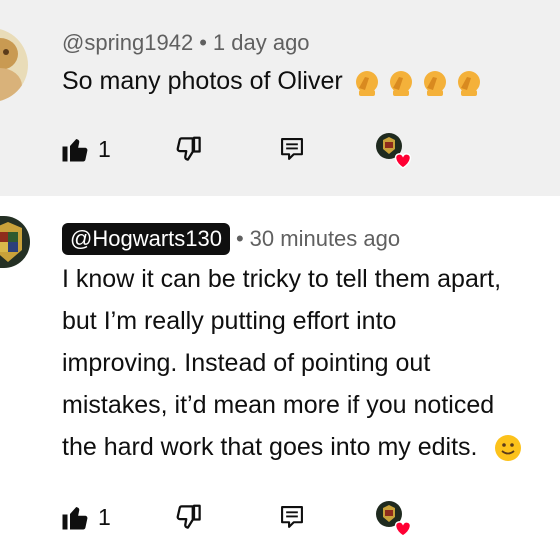 This screenshot has height=560, width=560. I want to click on comment-author: @Hogwarts130, so click(146, 239).